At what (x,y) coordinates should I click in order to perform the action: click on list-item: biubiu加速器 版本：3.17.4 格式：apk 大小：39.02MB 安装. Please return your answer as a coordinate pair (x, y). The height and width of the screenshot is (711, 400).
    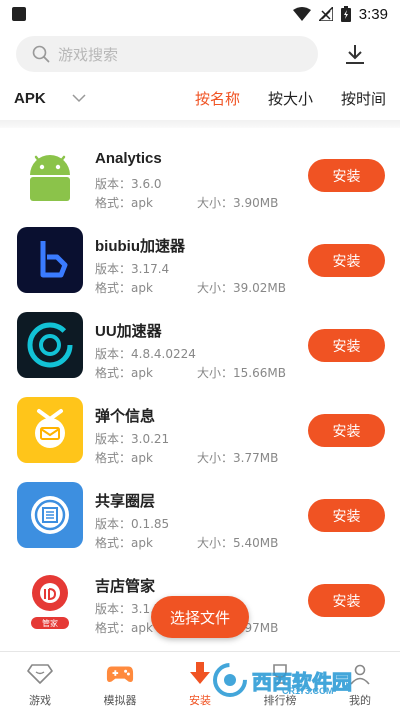
    Looking at the image, I should click on (200, 259).